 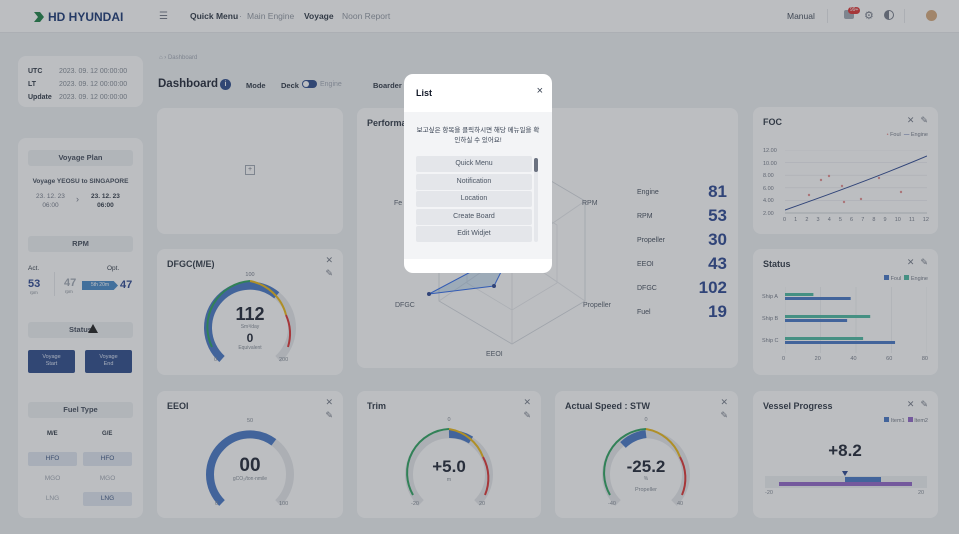 I want to click on modal-title: List, so click(x=424, y=93).